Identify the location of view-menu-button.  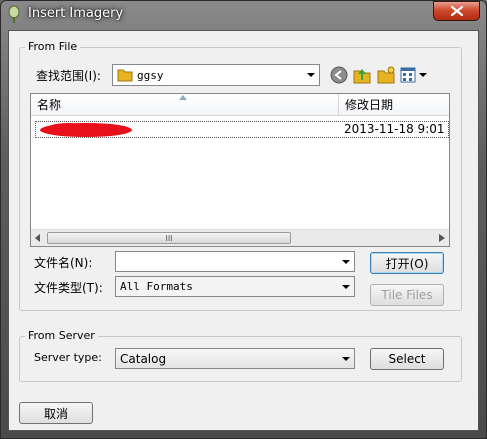
(414, 75).